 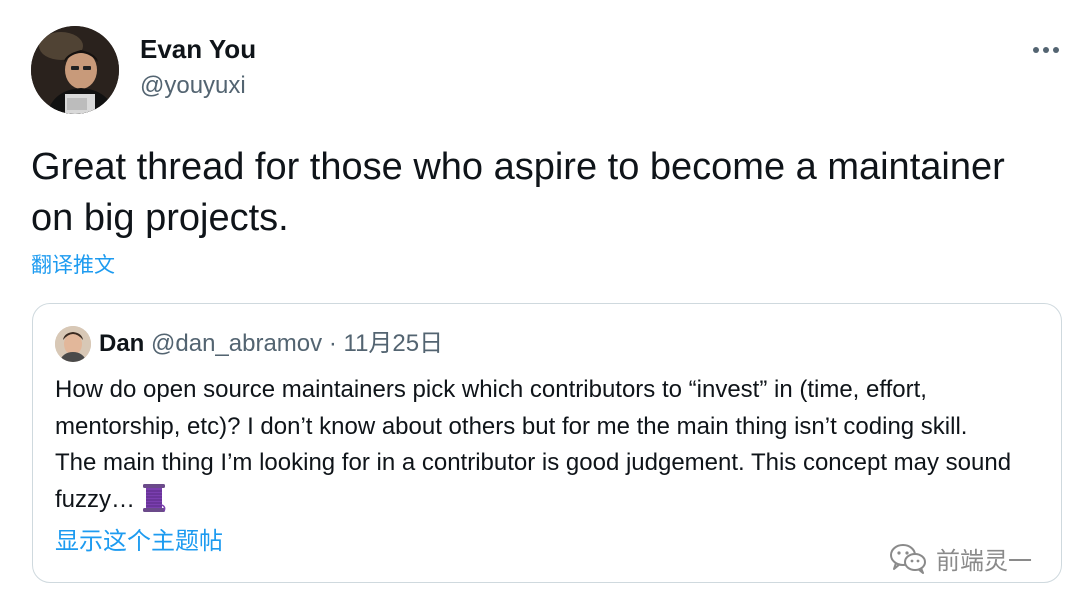 I want to click on quoted-author-handle: @dan_abramov, so click(x=237, y=343).